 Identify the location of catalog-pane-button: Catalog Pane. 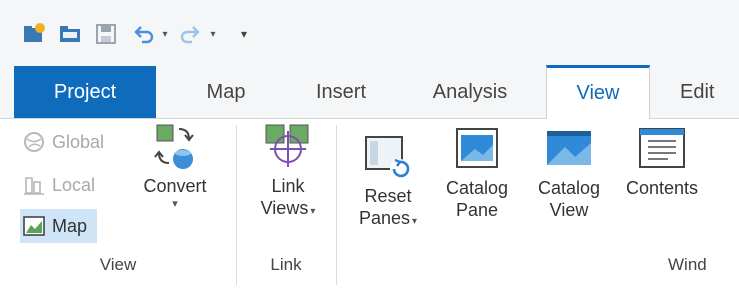
(477, 172).